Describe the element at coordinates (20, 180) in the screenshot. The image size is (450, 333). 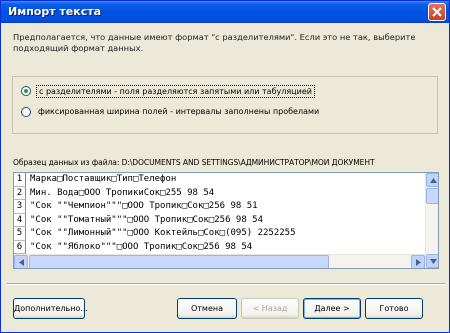
I see `row-number: 1` at that location.